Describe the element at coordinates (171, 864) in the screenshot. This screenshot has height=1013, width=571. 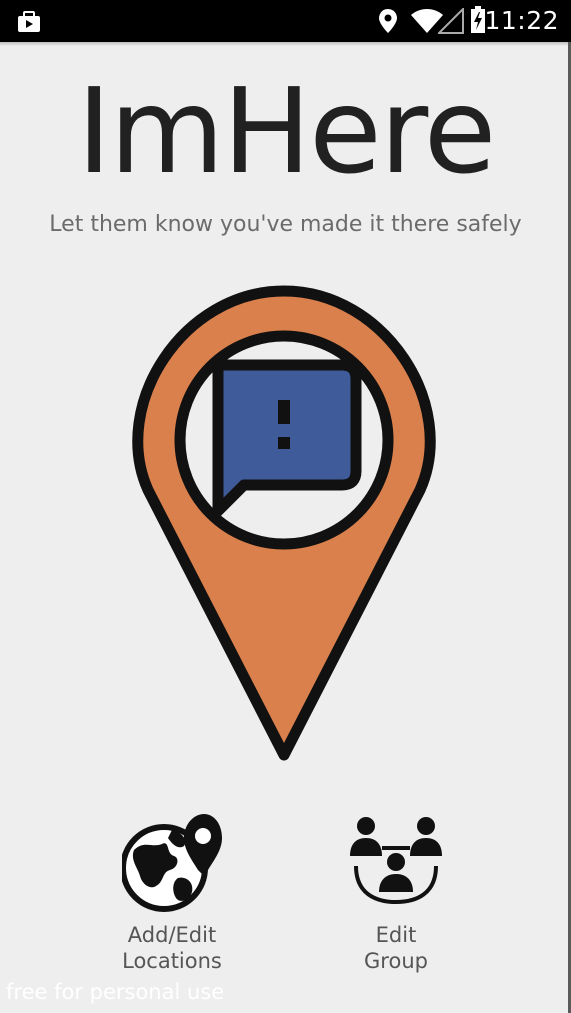
I see `globe-pin-icon` at that location.